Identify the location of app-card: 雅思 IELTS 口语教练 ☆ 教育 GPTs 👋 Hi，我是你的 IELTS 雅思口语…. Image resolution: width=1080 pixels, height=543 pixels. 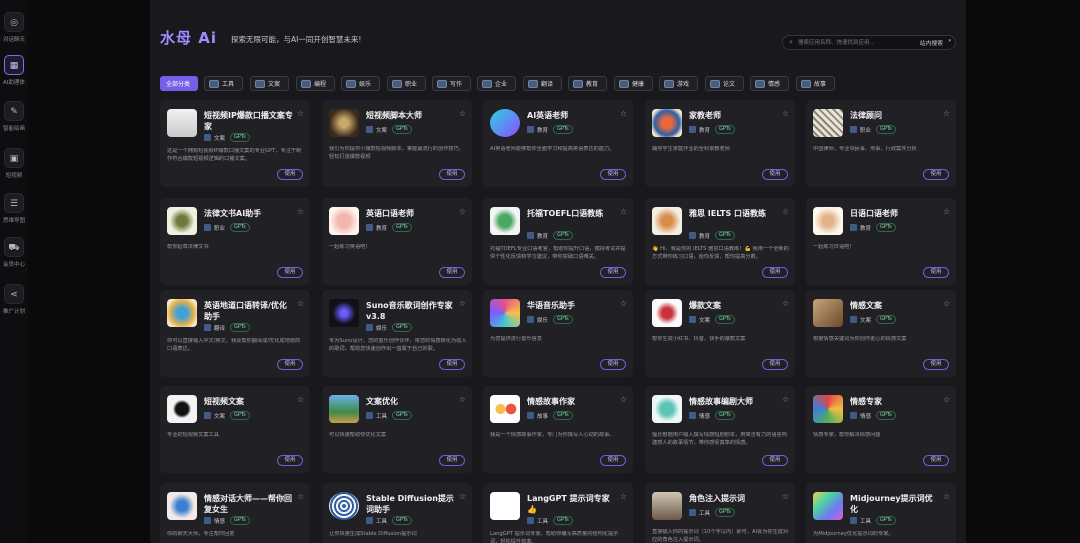
(720, 241).